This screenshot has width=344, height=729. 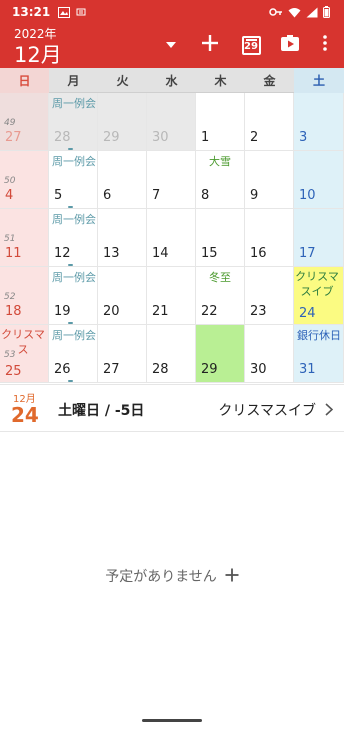 I want to click on day-number: 9, so click(x=254, y=195).